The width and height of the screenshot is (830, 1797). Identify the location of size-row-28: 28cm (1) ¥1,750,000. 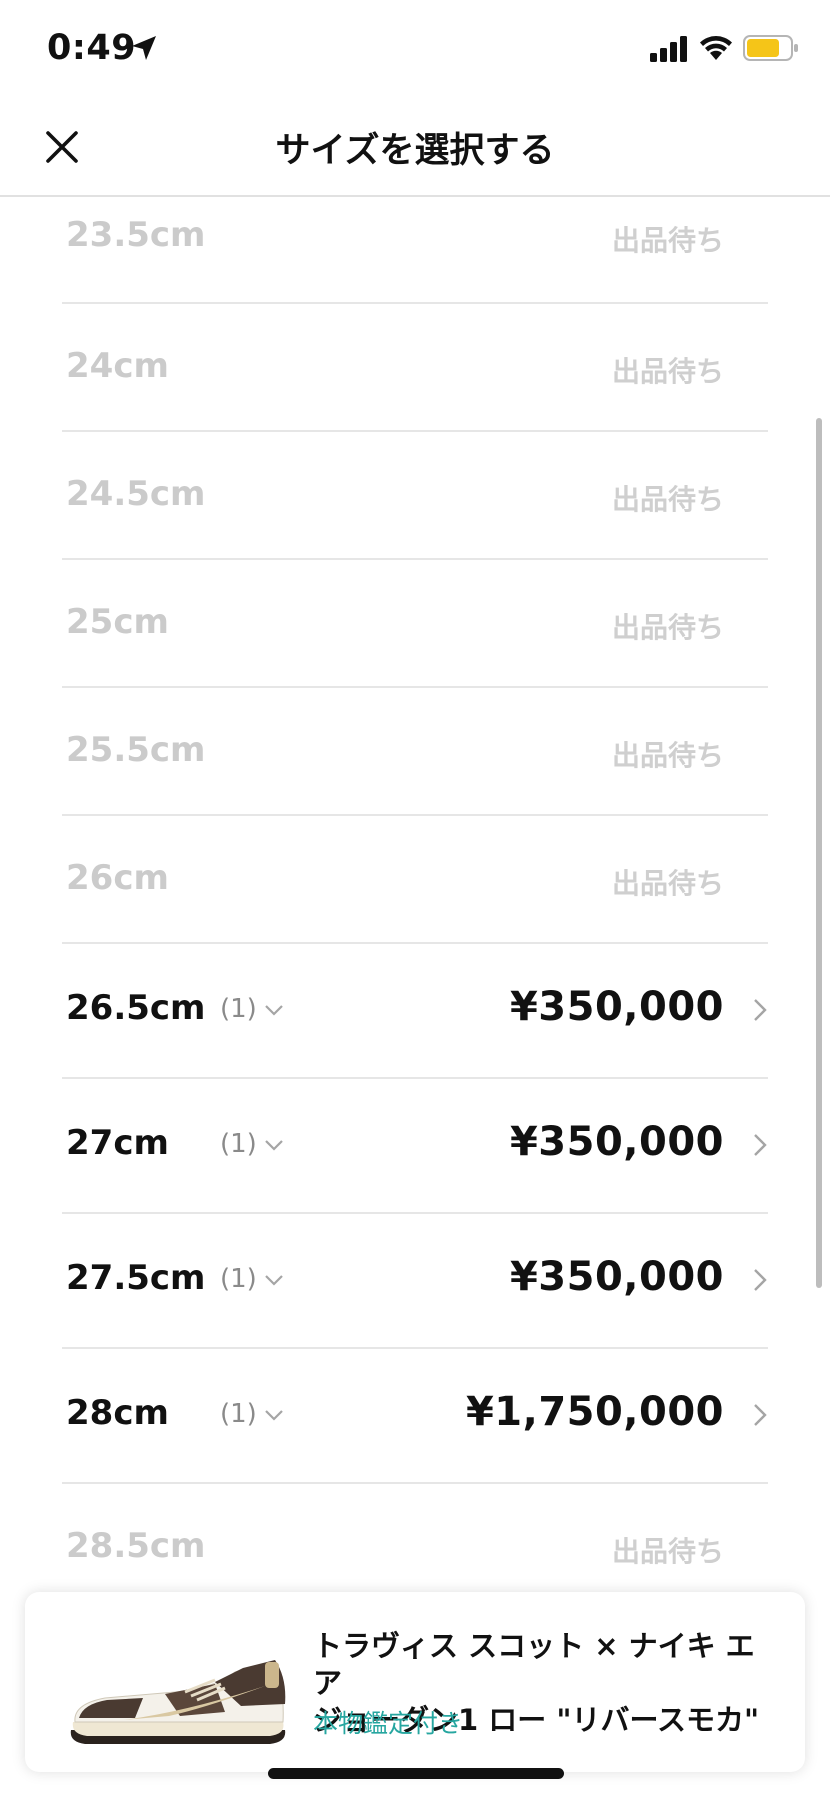
(415, 1416).